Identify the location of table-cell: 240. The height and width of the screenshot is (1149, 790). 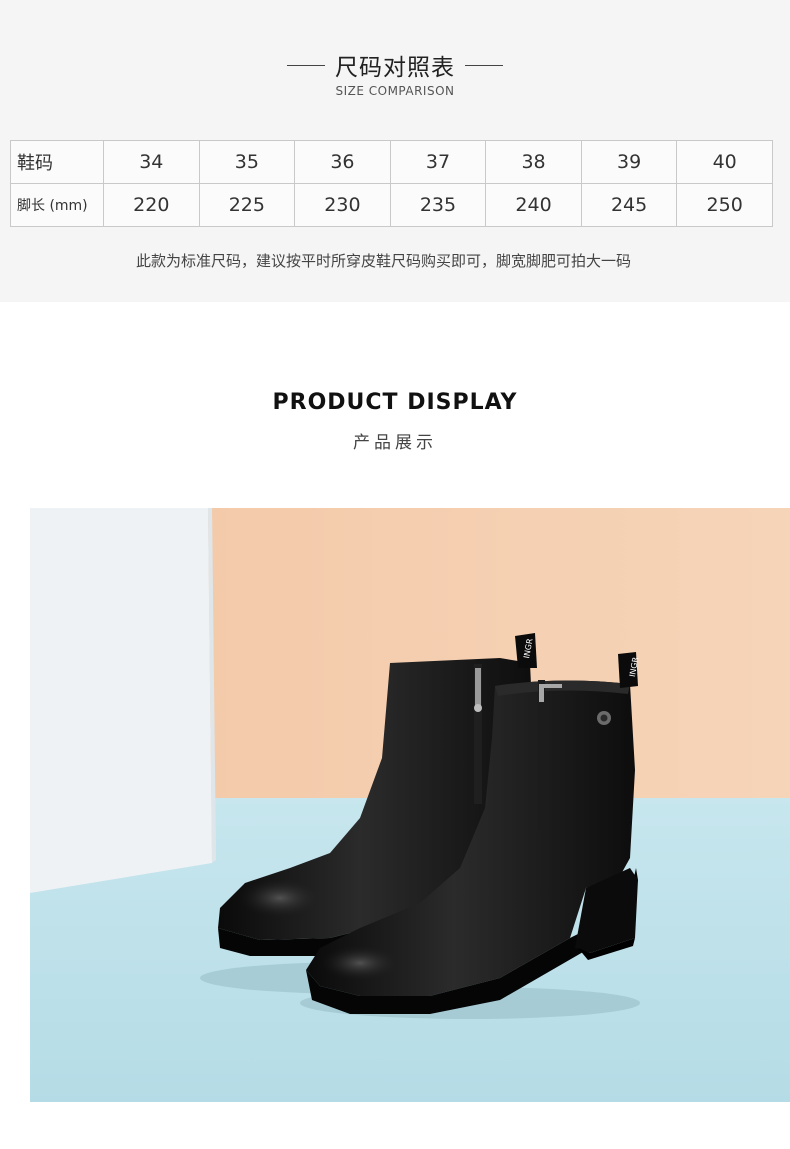
(533, 205).